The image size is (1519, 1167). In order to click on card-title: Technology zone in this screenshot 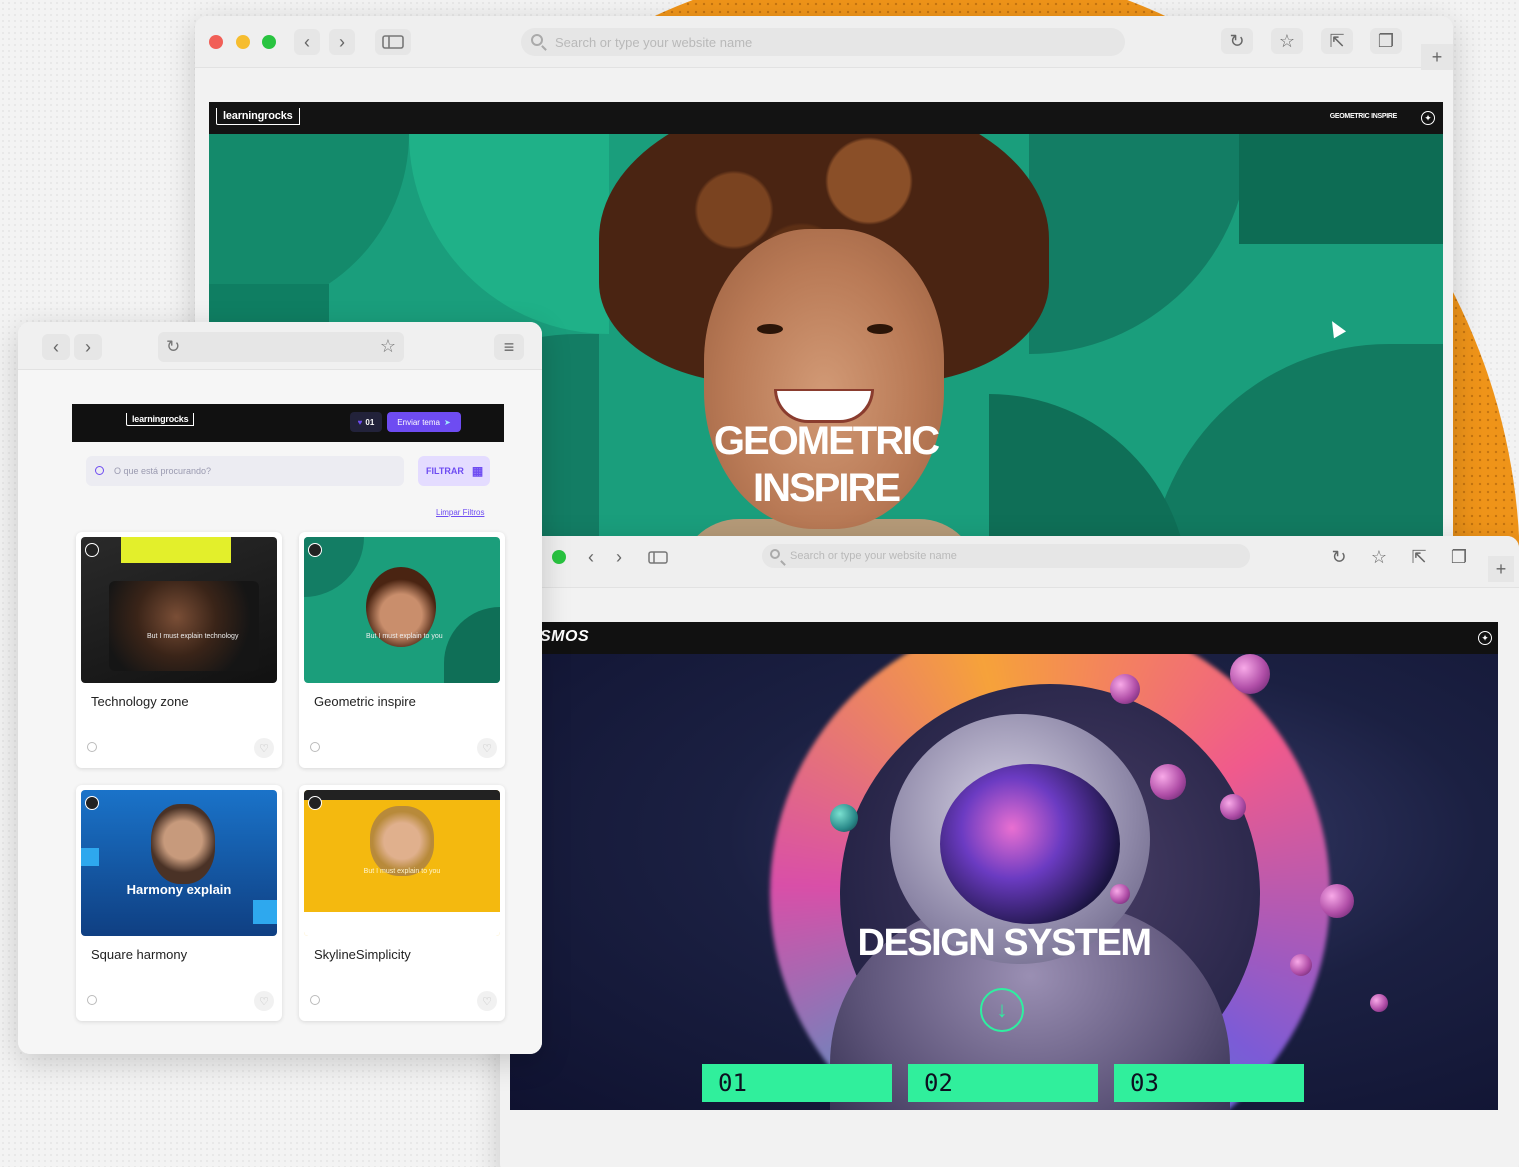, I will do `click(140, 701)`.